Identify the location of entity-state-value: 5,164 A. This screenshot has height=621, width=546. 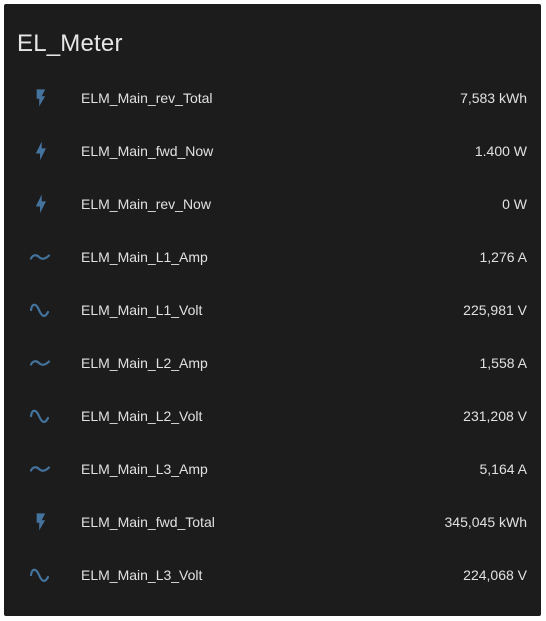
(503, 468).